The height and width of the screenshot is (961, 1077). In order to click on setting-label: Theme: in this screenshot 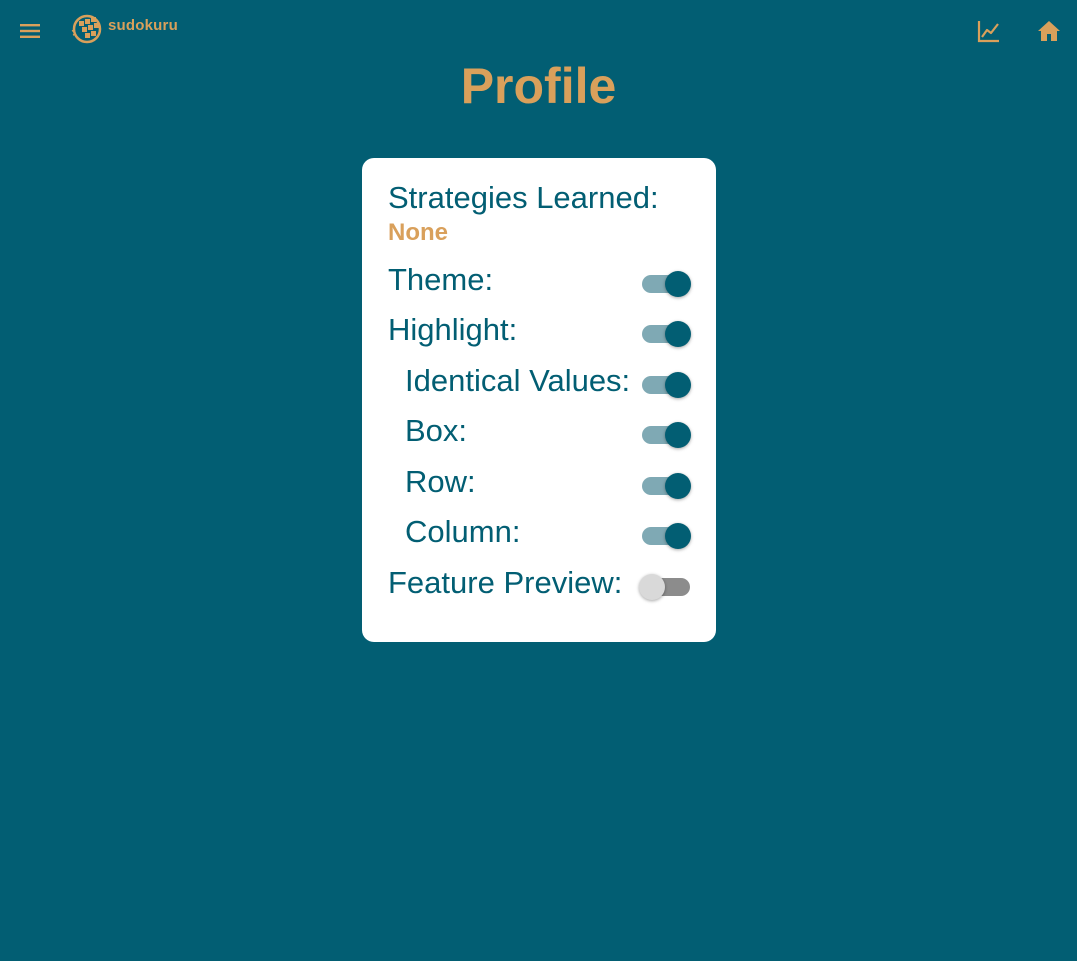, I will do `click(441, 279)`.